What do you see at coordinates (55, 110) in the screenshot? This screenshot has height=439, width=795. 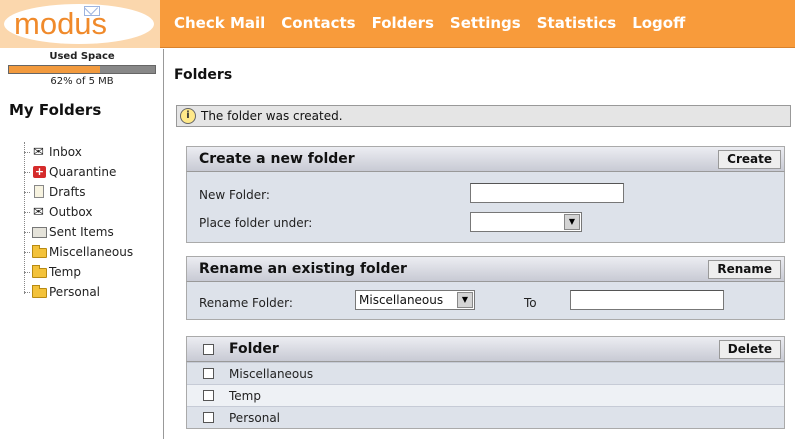 I see `my-folders-title: My Folders` at bounding box center [55, 110].